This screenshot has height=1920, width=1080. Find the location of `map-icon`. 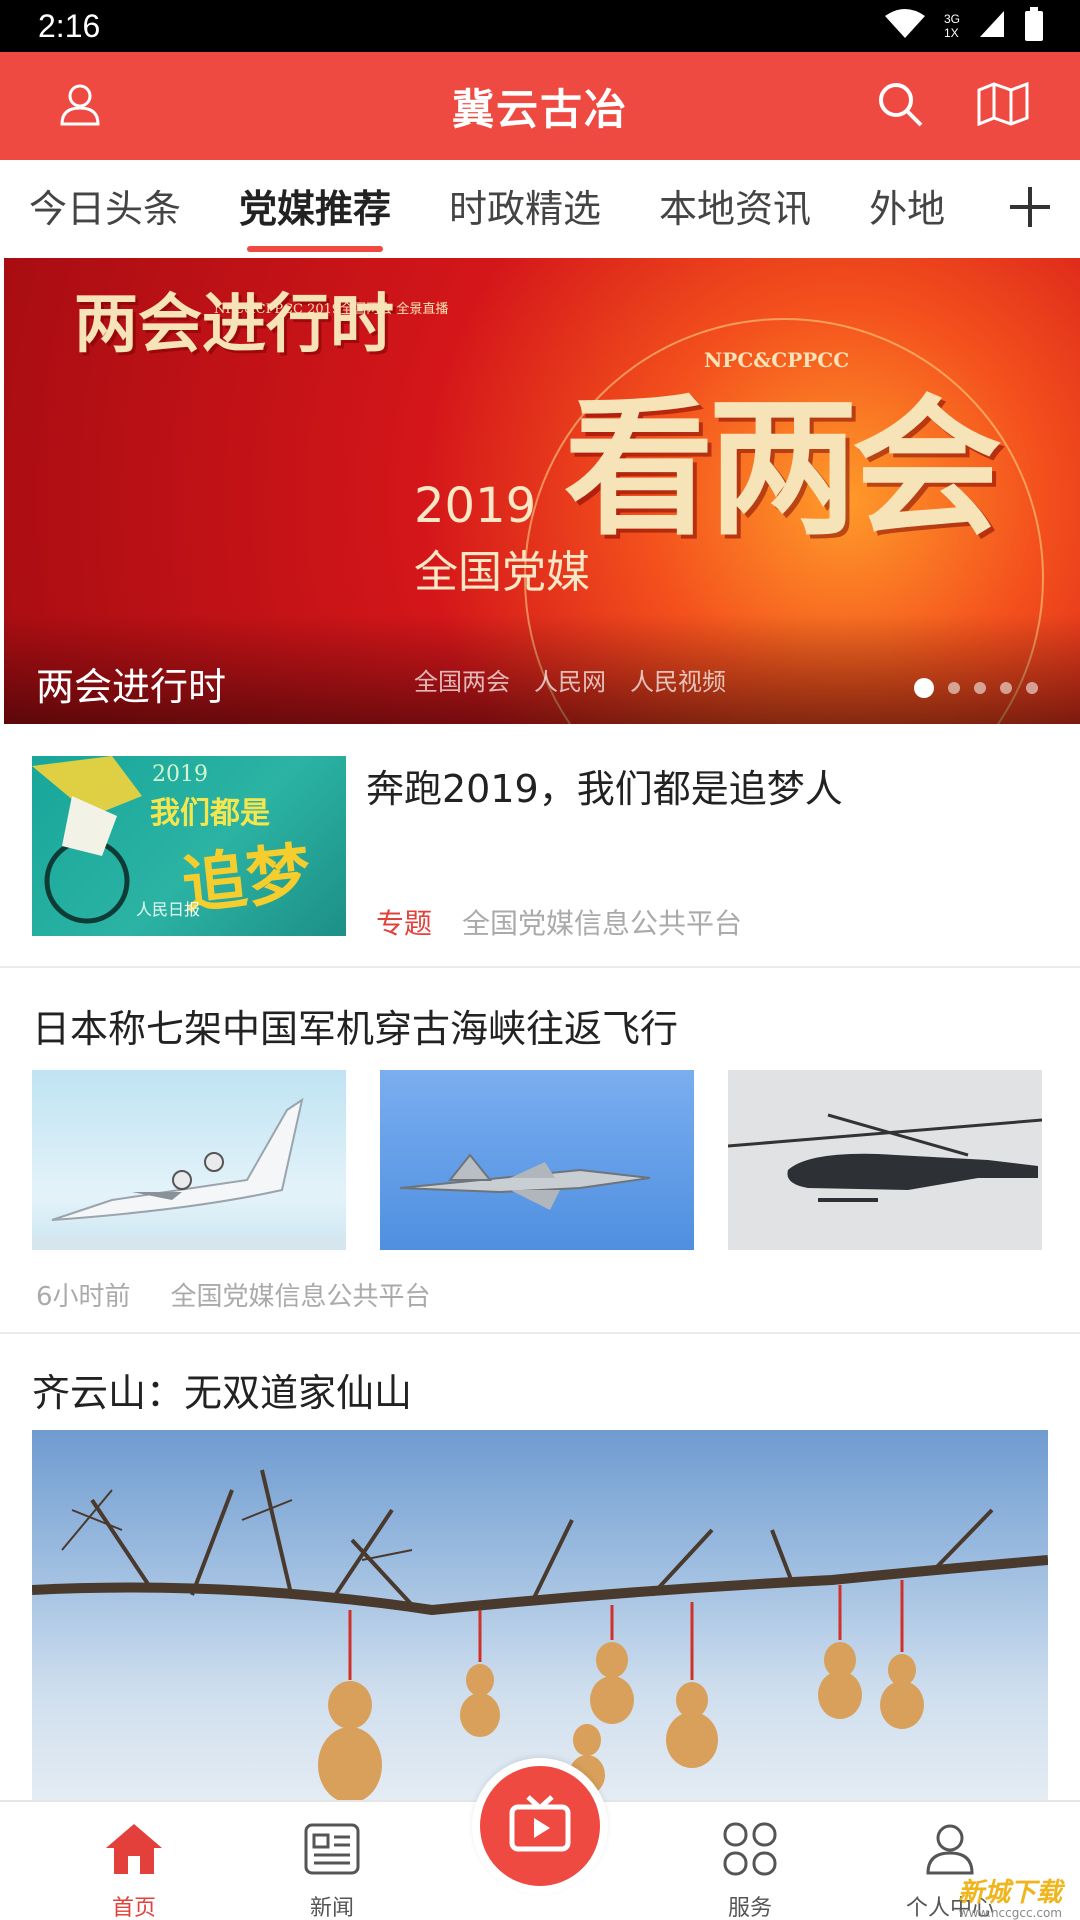

map-icon is located at coordinates (1003, 105).